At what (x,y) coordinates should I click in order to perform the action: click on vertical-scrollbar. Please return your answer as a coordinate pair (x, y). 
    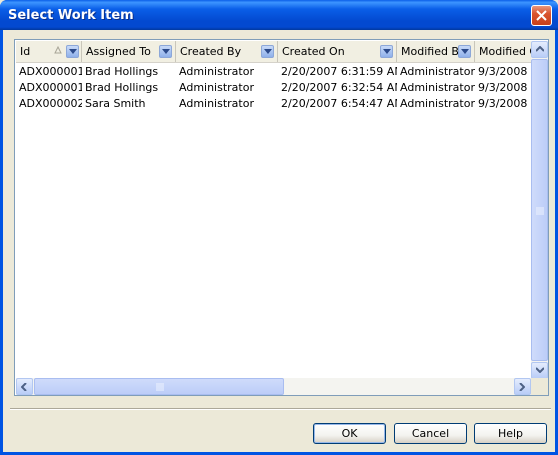
    Looking at the image, I should click on (539, 210).